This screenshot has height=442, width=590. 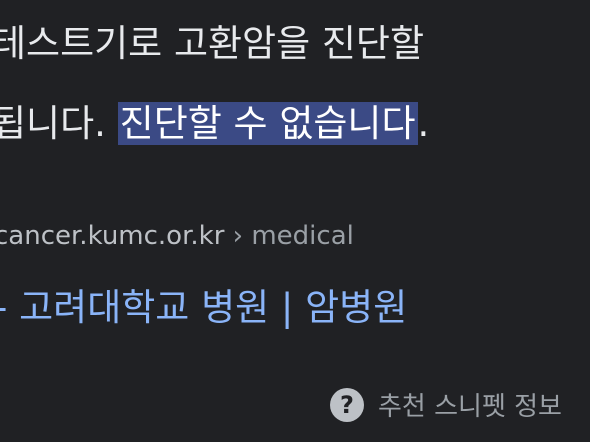 What do you see at coordinates (112, 236) in the screenshot?
I see `source-domain: cancer.kumc.or.kr` at bounding box center [112, 236].